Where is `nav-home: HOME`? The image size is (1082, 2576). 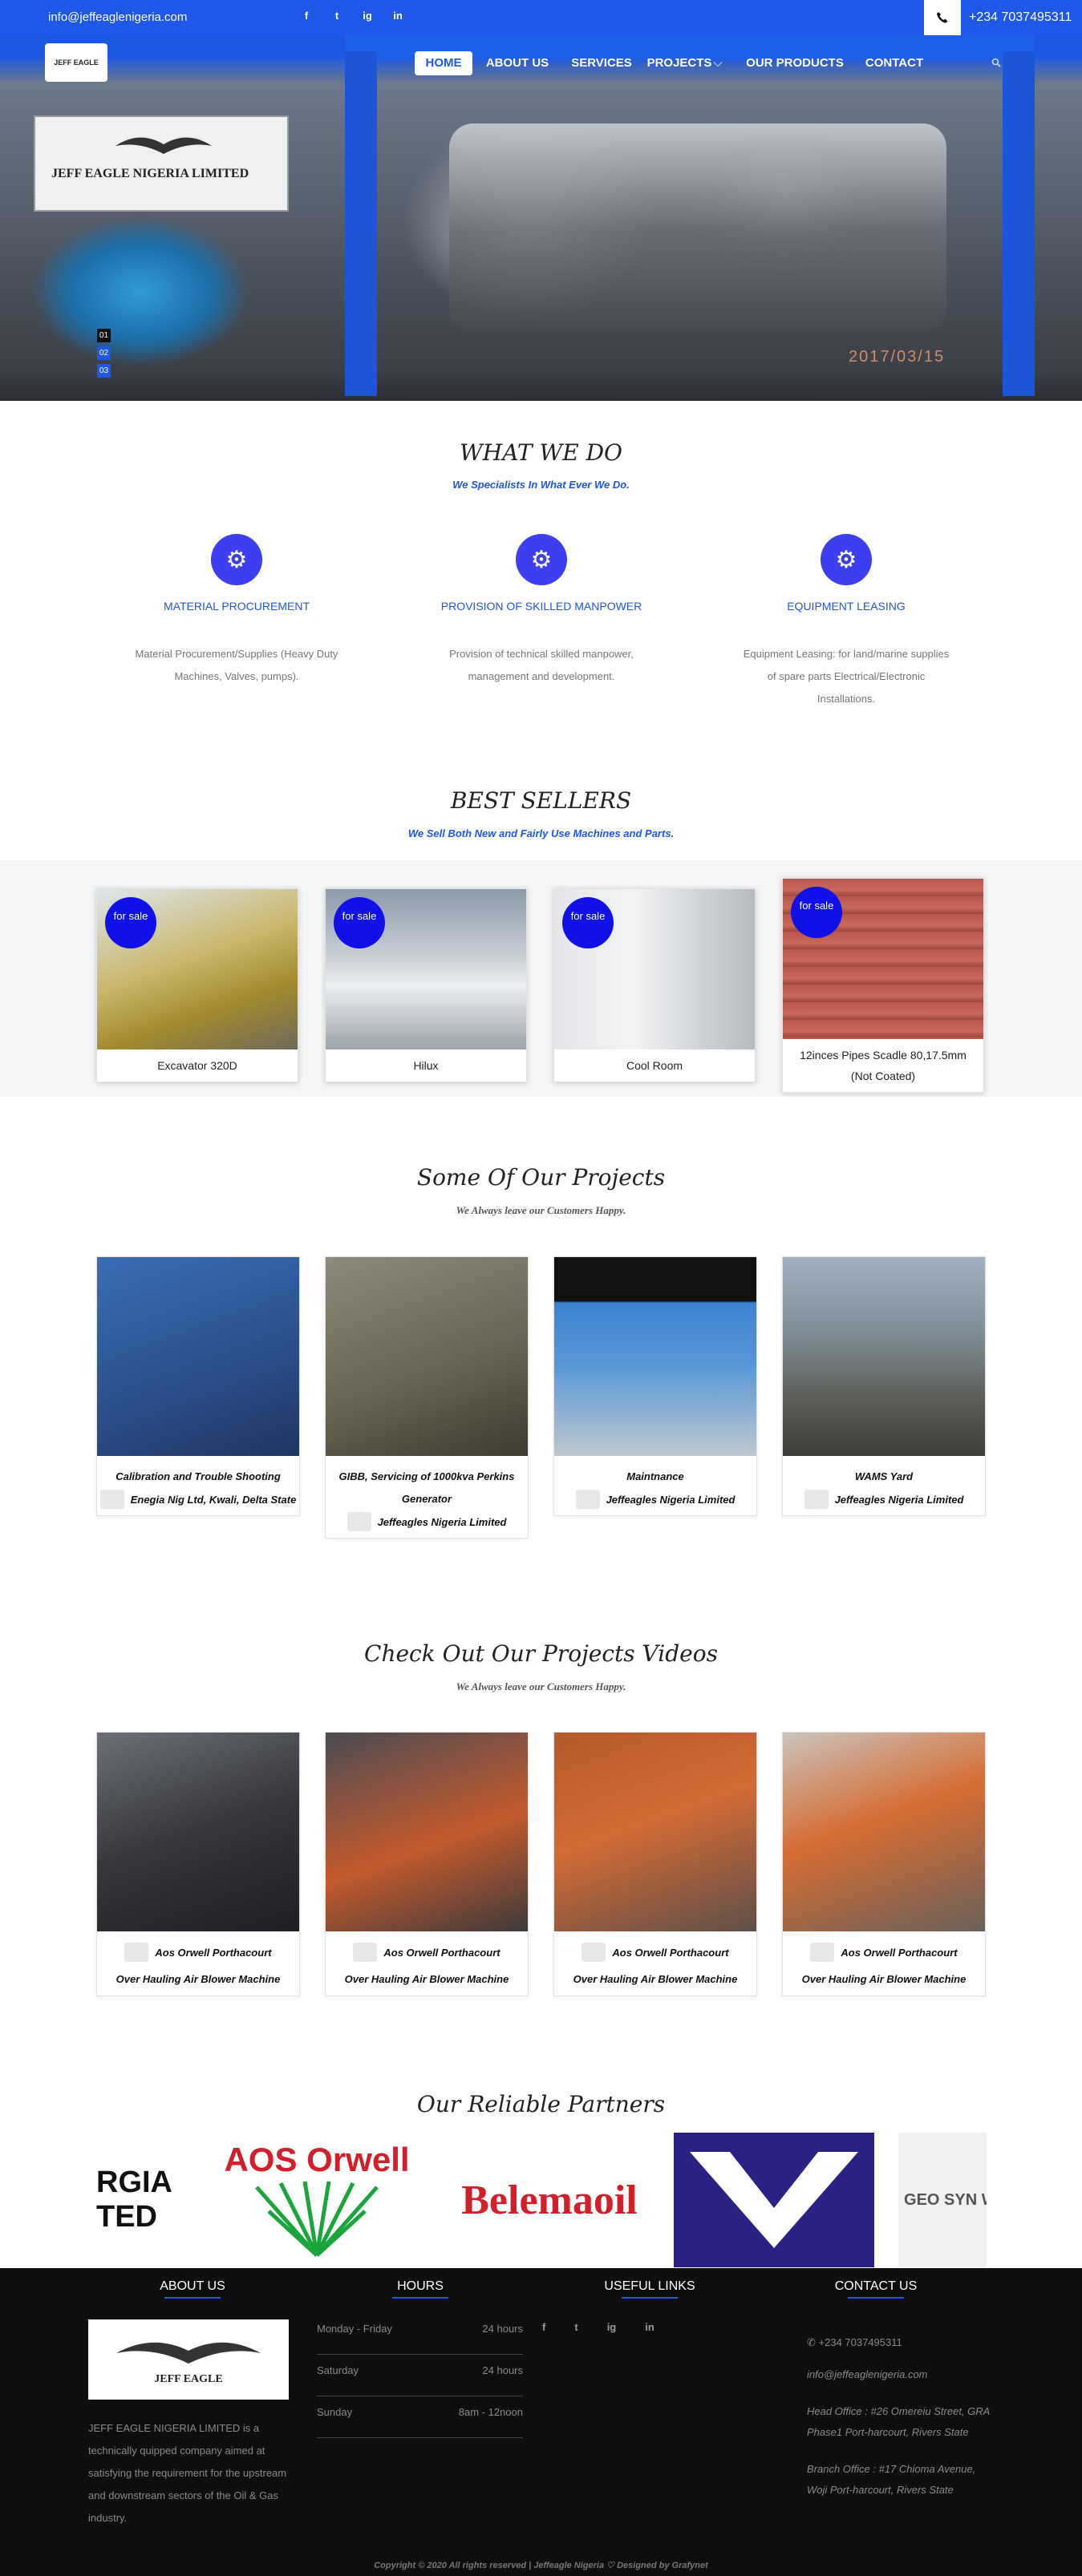 nav-home: HOME is located at coordinates (443, 63).